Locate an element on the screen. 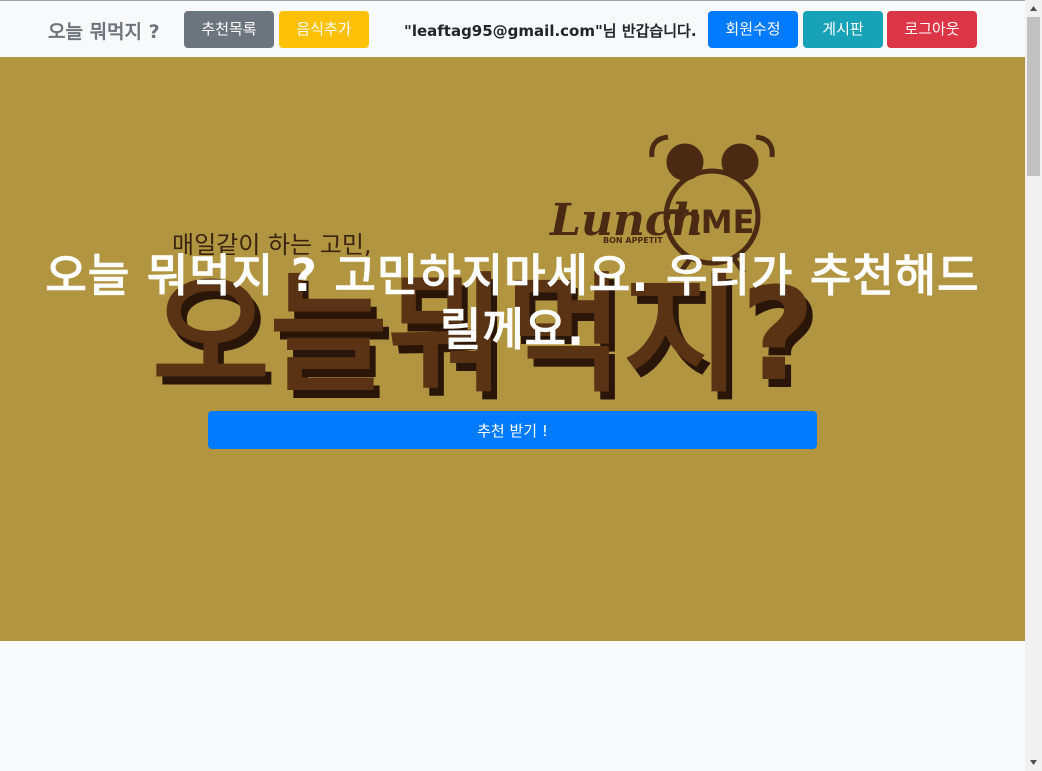 This screenshot has height=771, width=1042. board-button: 게시판 is located at coordinates (843, 29).